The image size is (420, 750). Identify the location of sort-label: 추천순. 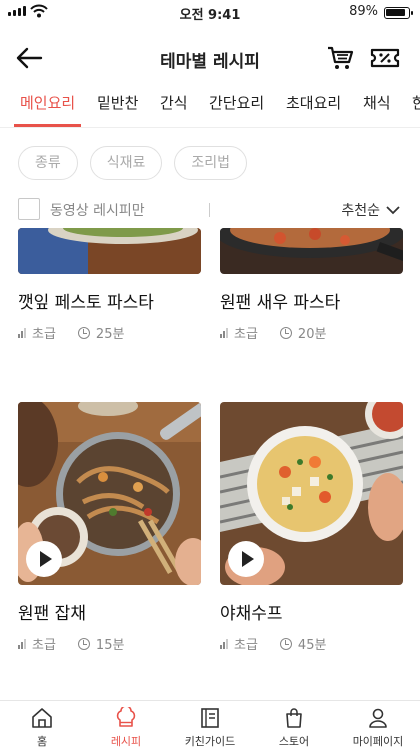
(360, 211).